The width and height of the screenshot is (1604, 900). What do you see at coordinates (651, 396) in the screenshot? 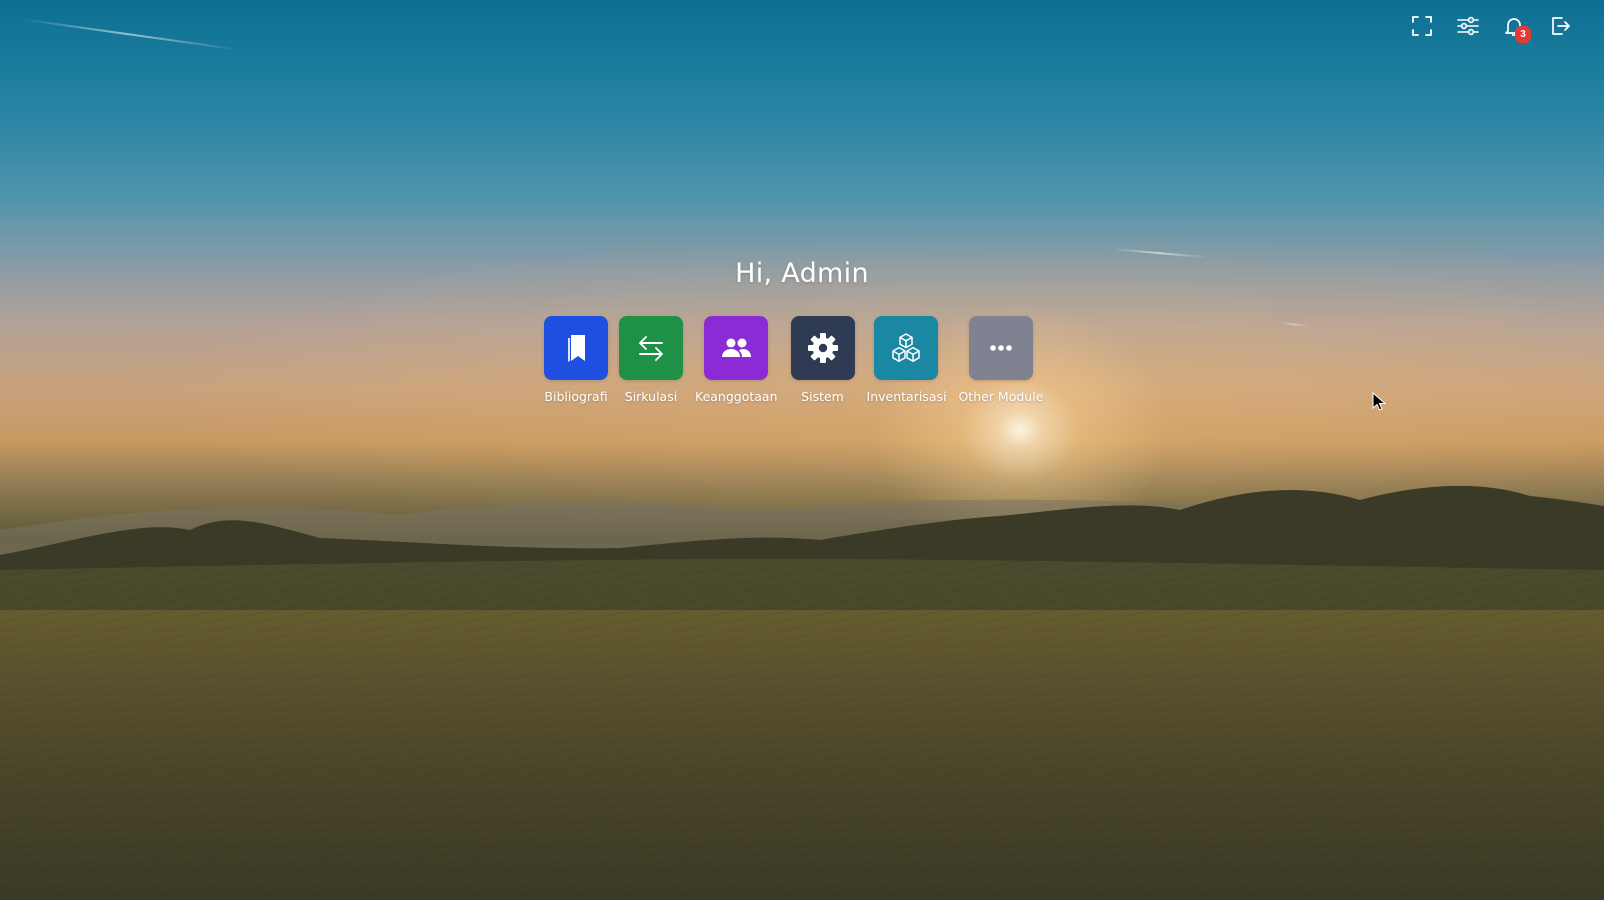
I see `module-label: Sirkulasi` at bounding box center [651, 396].